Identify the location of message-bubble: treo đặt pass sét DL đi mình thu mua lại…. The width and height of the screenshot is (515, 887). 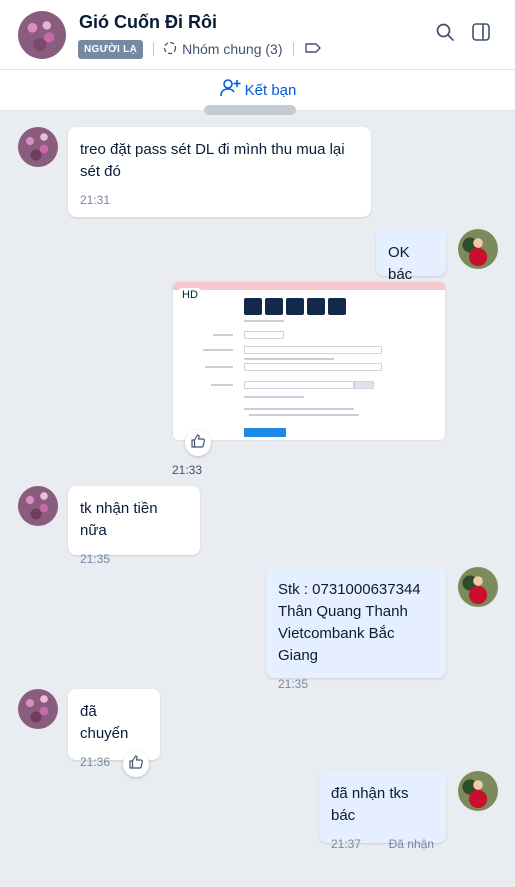
(219, 172).